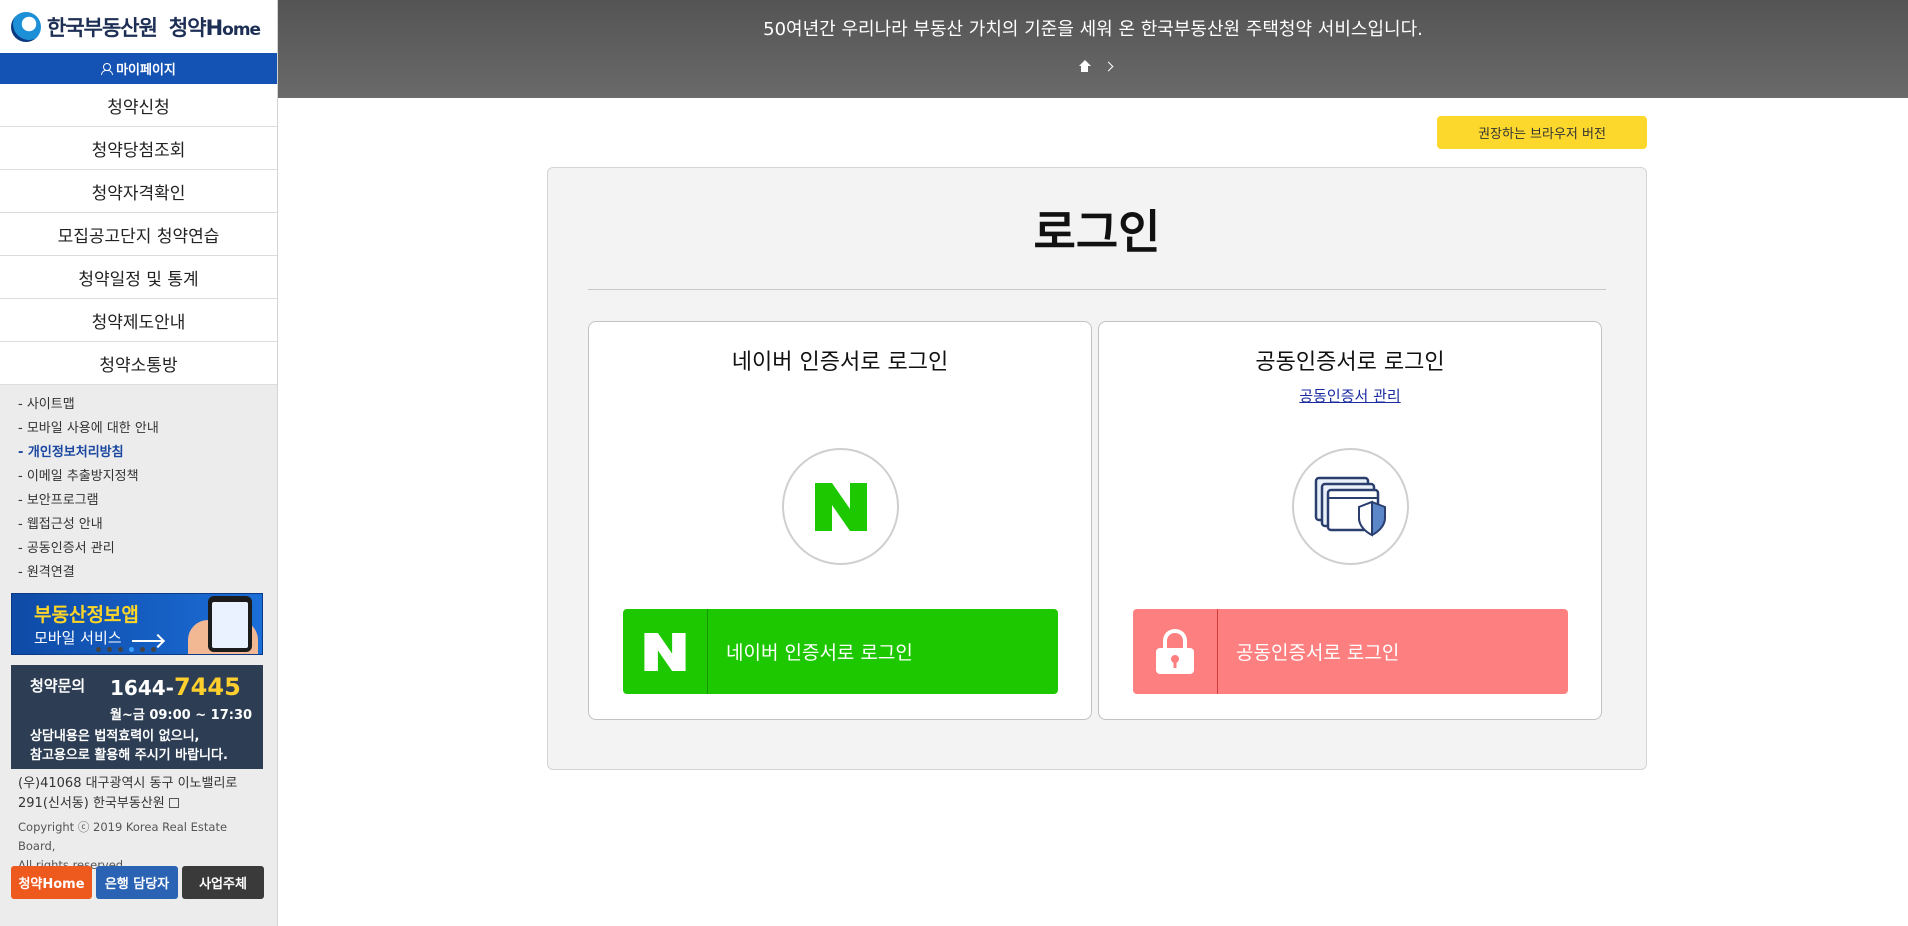 This screenshot has width=1908, height=926. What do you see at coordinates (138, 363) in the screenshot?
I see `menu-item-community: 청약소통방` at bounding box center [138, 363].